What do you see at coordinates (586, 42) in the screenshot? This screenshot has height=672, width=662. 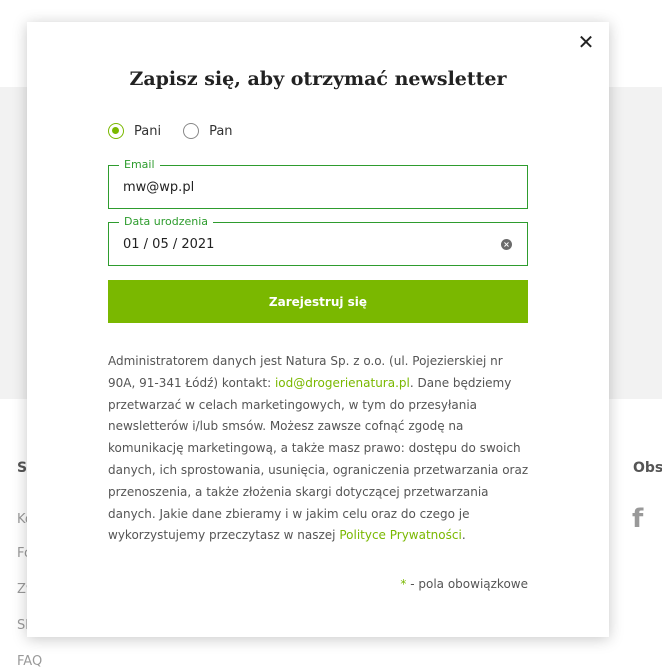 I see `close-icon: ✕` at bounding box center [586, 42].